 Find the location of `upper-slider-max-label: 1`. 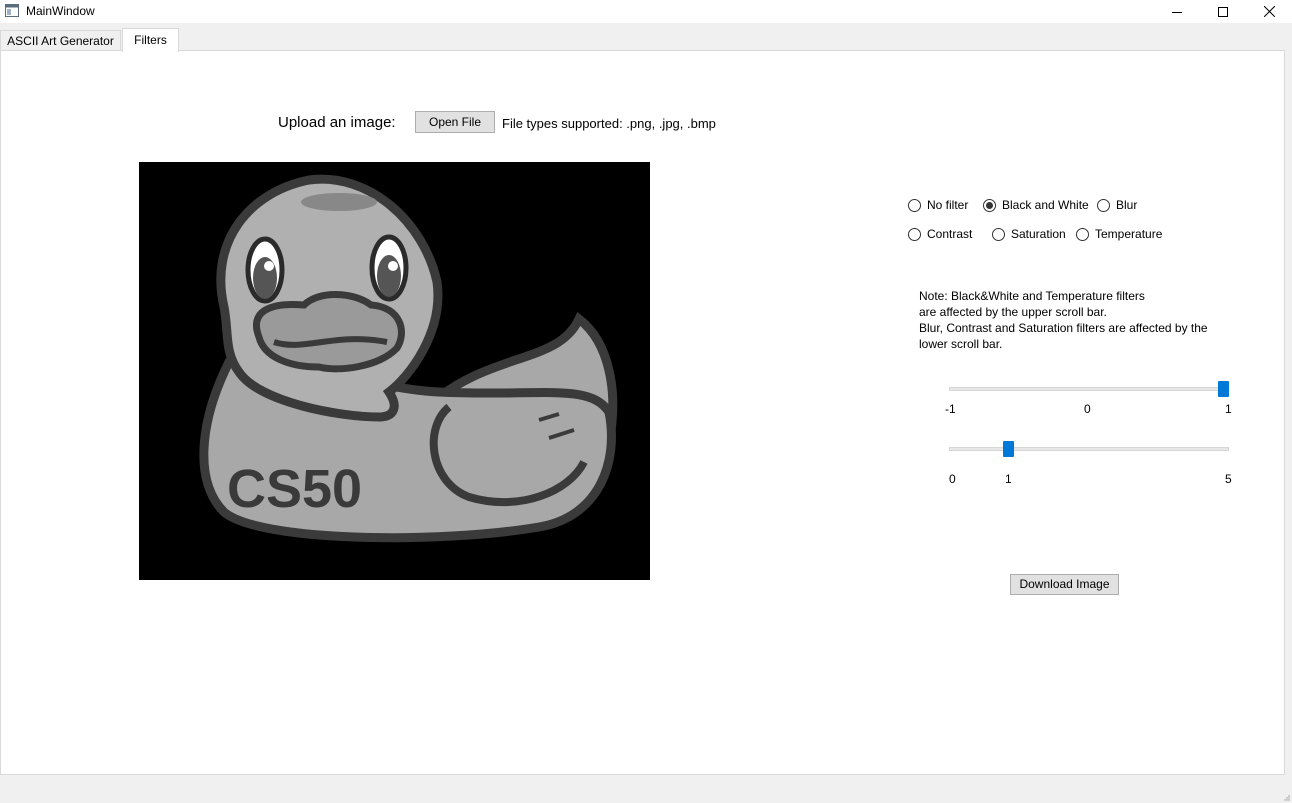

upper-slider-max-label: 1 is located at coordinates (1228, 409).